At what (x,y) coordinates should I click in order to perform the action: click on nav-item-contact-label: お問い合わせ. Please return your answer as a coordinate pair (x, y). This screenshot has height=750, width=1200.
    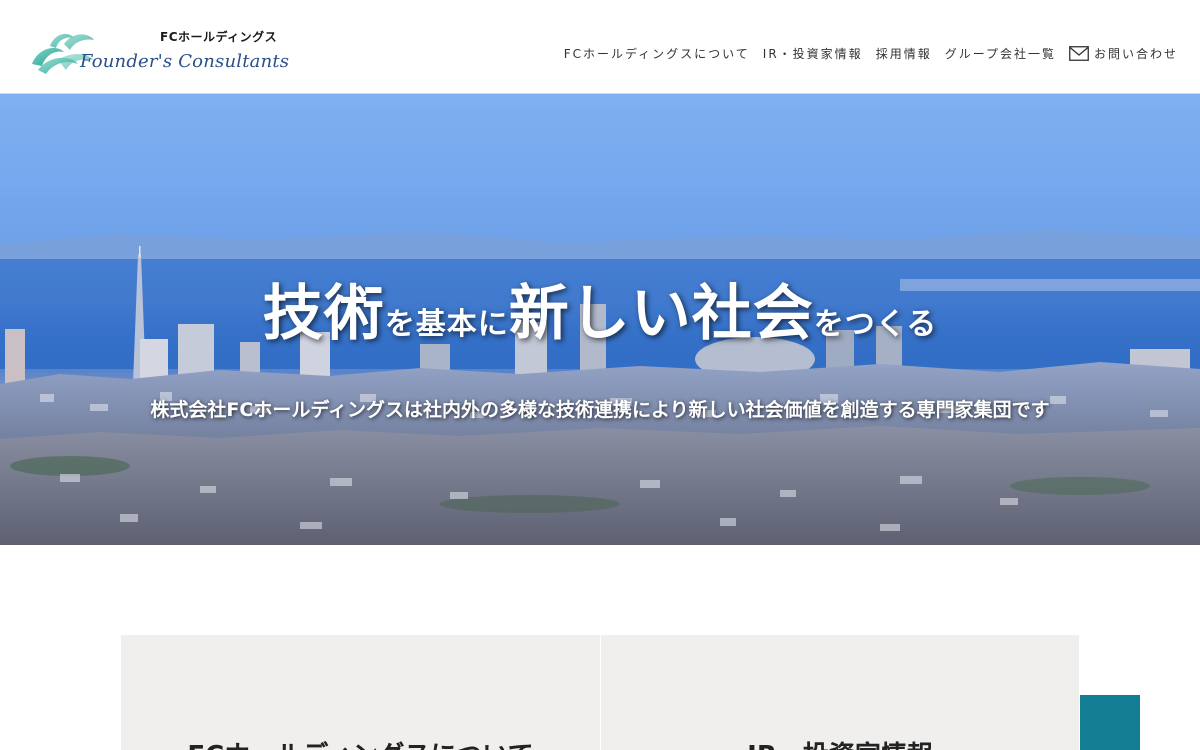
    Looking at the image, I should click on (1135, 54).